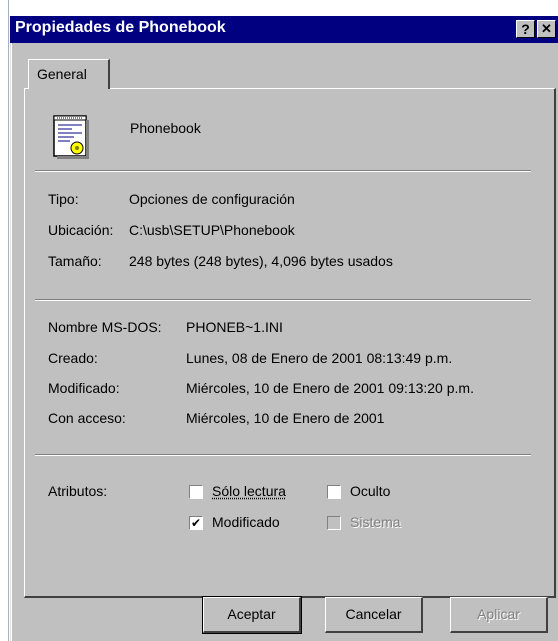 This screenshot has width=558, height=641. Describe the element at coordinates (165, 128) in the screenshot. I see `file-name: Phonebook` at that location.